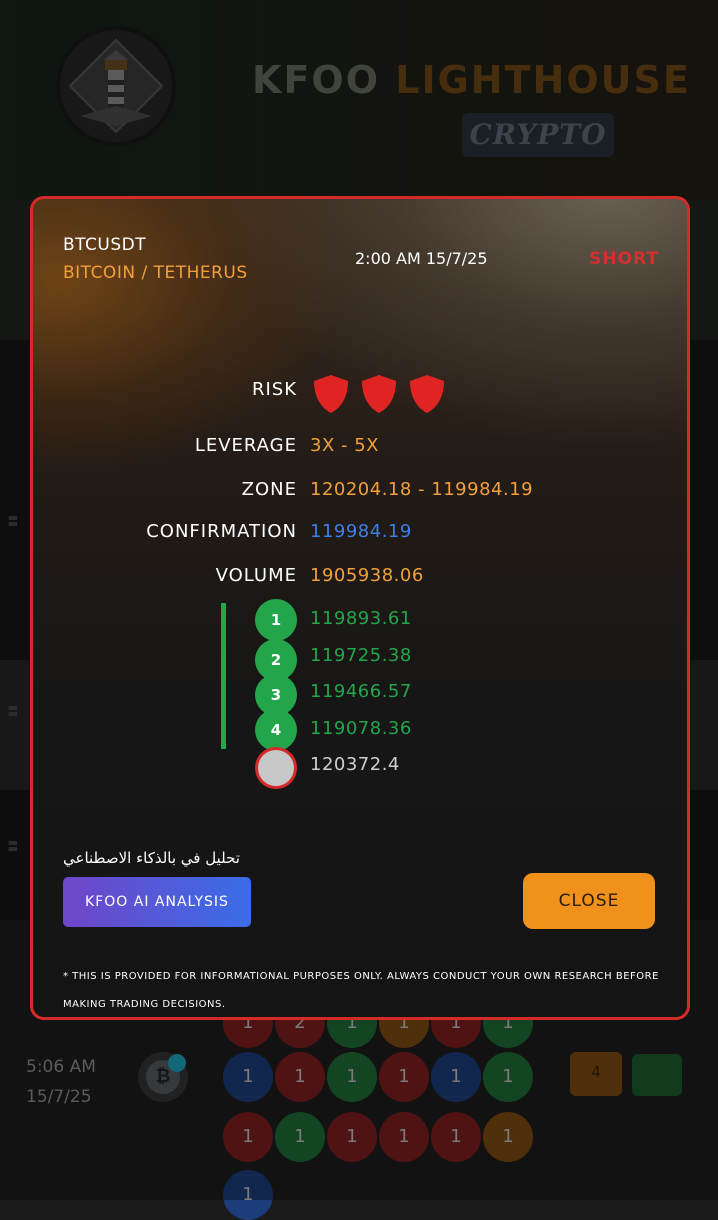 The image size is (718, 1220). Describe the element at coordinates (151, 858) in the screenshot. I see `ai-caption: تحليل في بالذكاء الاصطناعي` at that location.